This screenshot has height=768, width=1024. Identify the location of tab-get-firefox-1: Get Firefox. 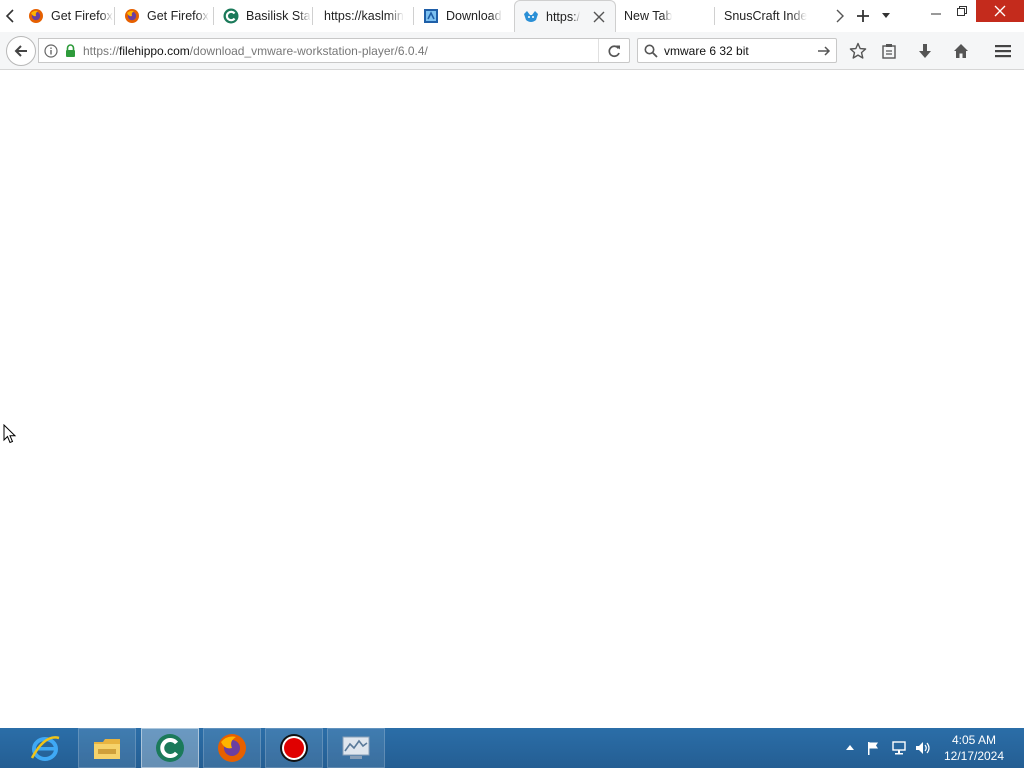
(67, 16).